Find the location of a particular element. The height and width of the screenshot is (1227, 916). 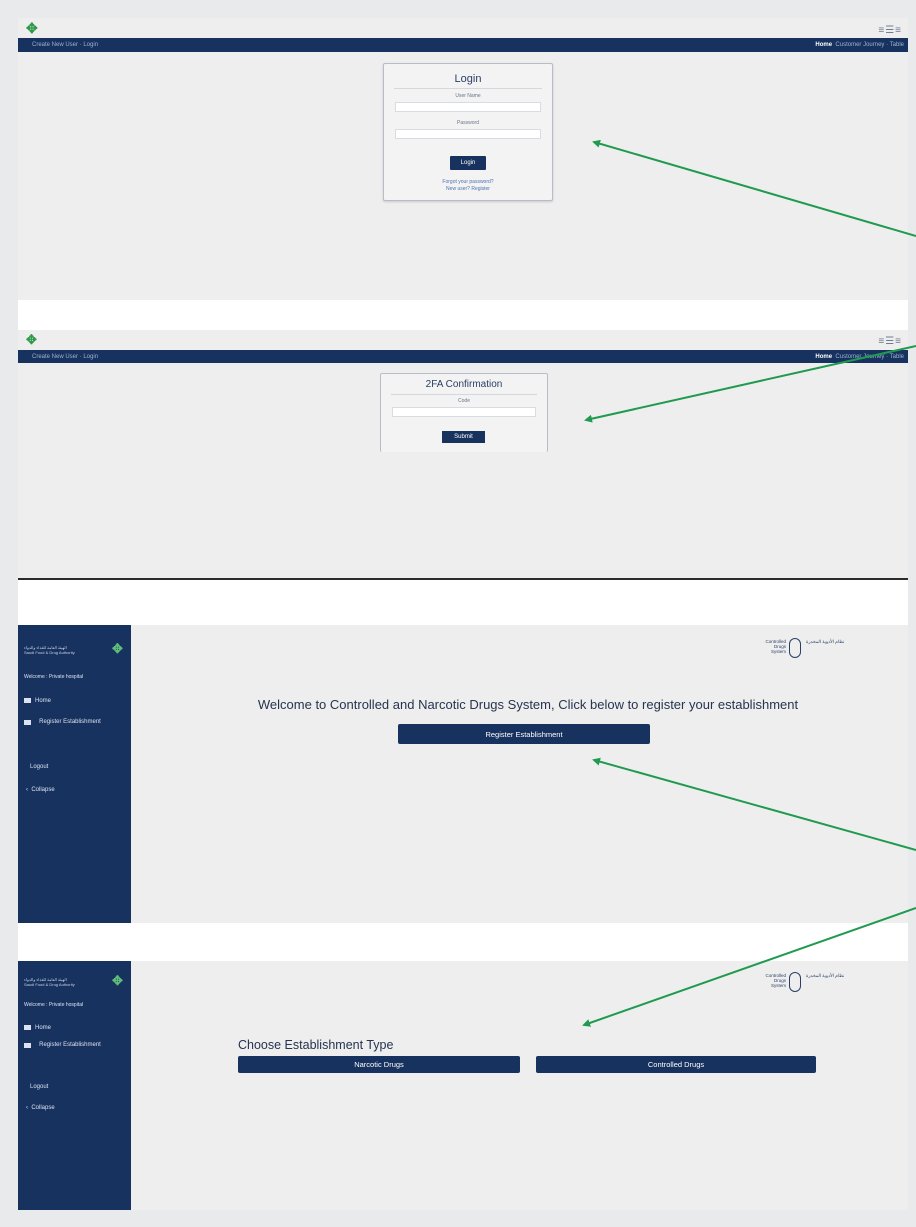

arrow-to-type-buttons is located at coordinates (749, 967).